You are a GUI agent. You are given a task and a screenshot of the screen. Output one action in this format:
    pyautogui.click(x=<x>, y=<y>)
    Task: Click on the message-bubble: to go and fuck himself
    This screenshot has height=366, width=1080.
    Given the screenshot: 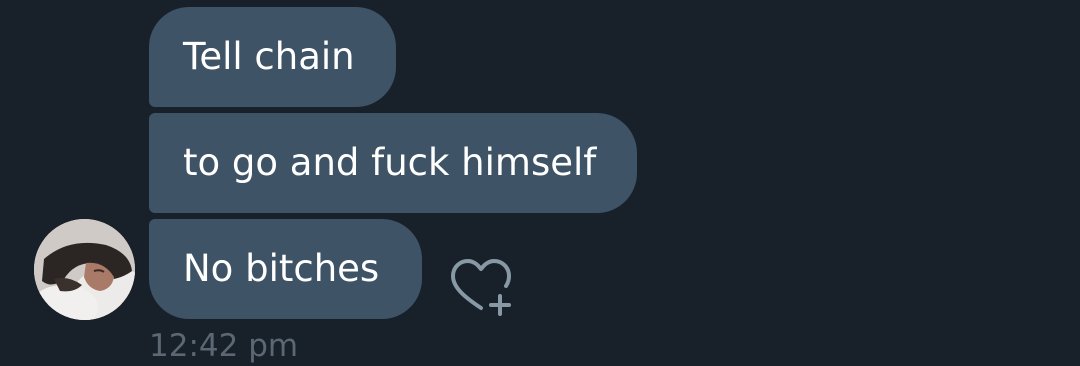 What is the action you would take?
    pyautogui.click(x=393, y=163)
    